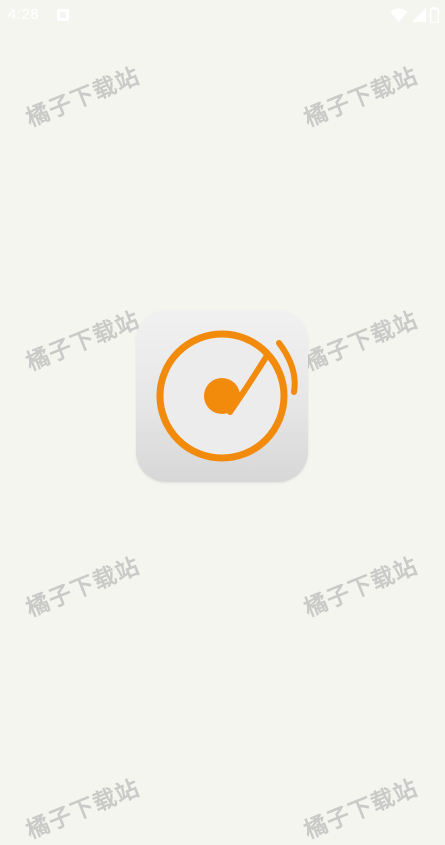 The image size is (445, 845). I want to click on app-logo, so click(222, 396).